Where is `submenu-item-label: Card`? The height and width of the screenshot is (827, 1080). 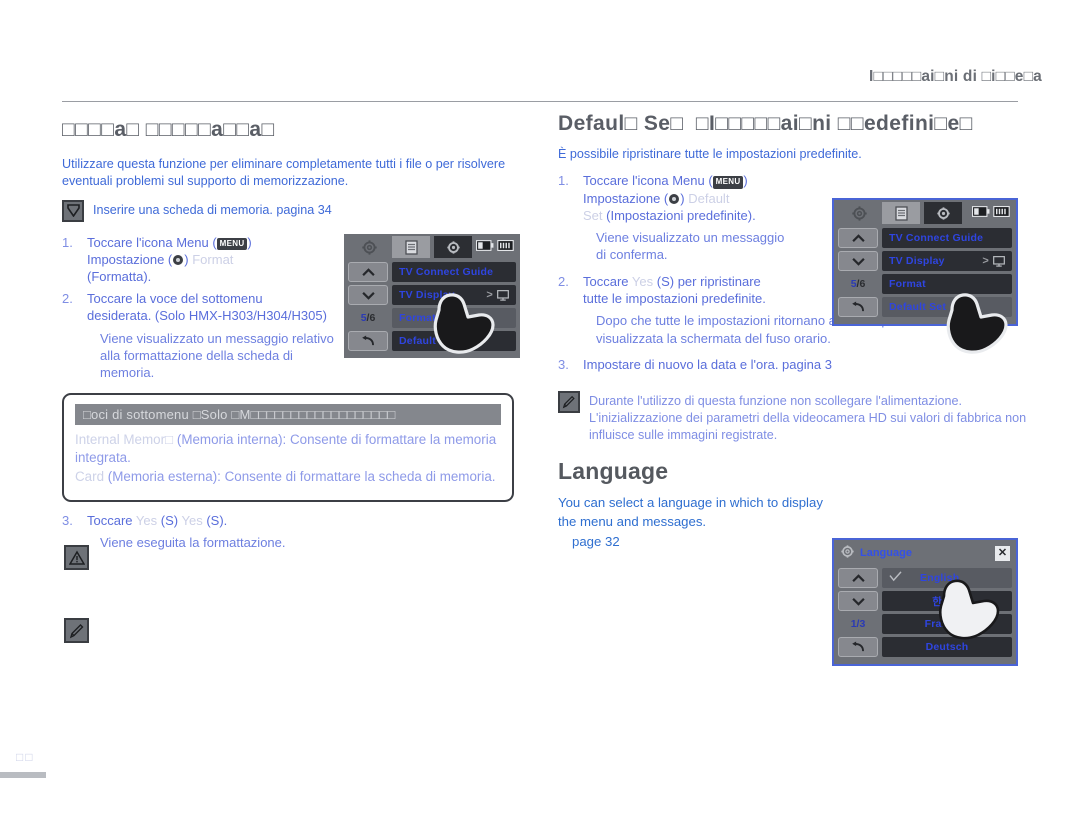 submenu-item-label: Card is located at coordinates (90, 477).